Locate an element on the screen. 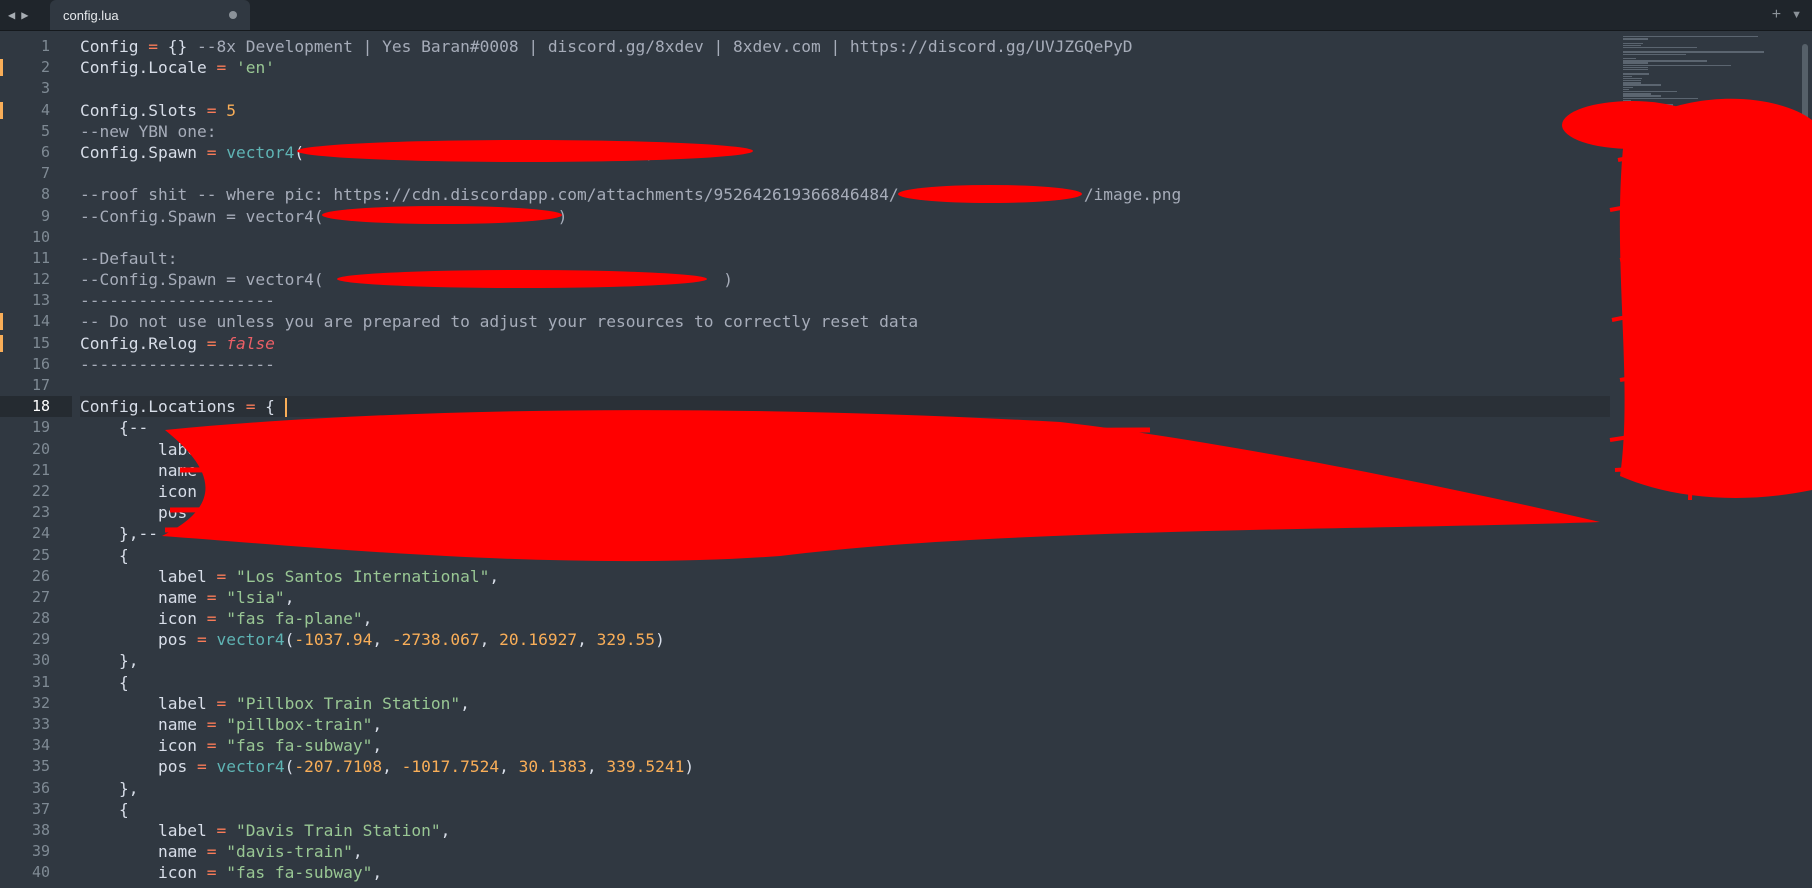 Image resolution: width=1812 pixels, height=888 pixels. tab-config-lua: config.lua is located at coordinates (150, 15).